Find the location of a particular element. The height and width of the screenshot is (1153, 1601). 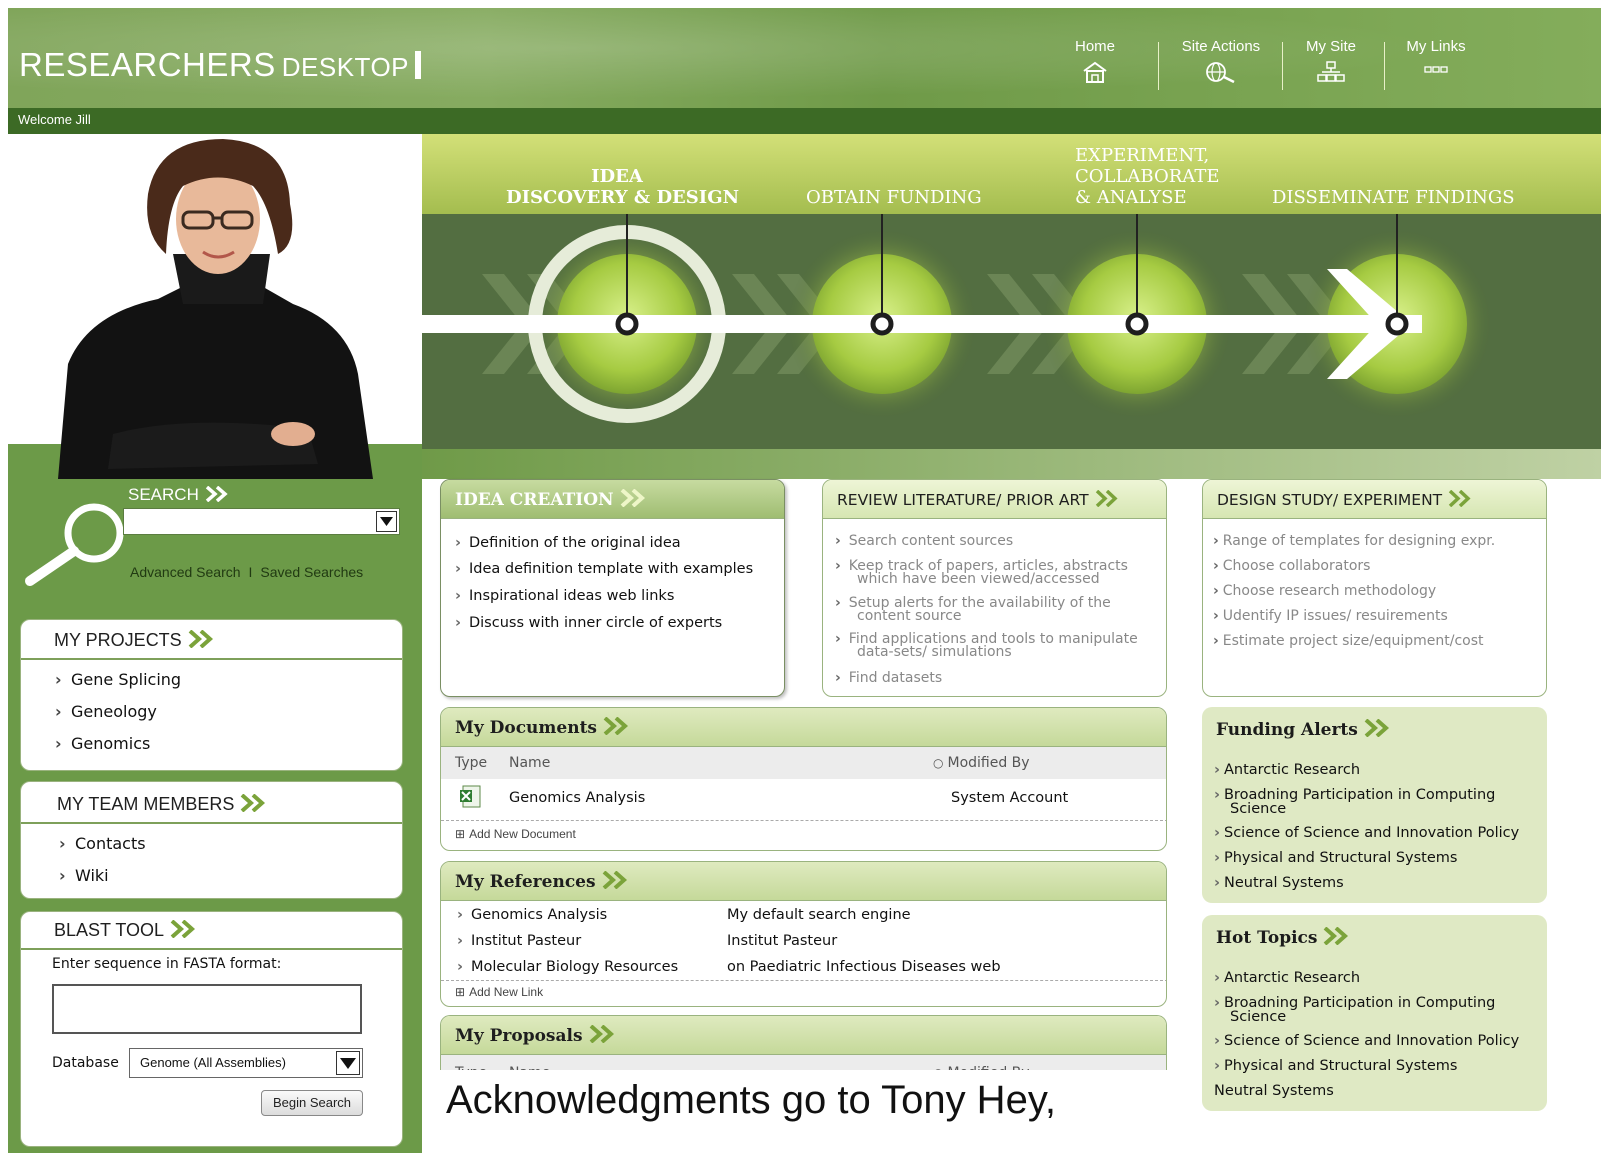

stage-funding-label: OBTAIN FUNDING is located at coordinates (894, 197).